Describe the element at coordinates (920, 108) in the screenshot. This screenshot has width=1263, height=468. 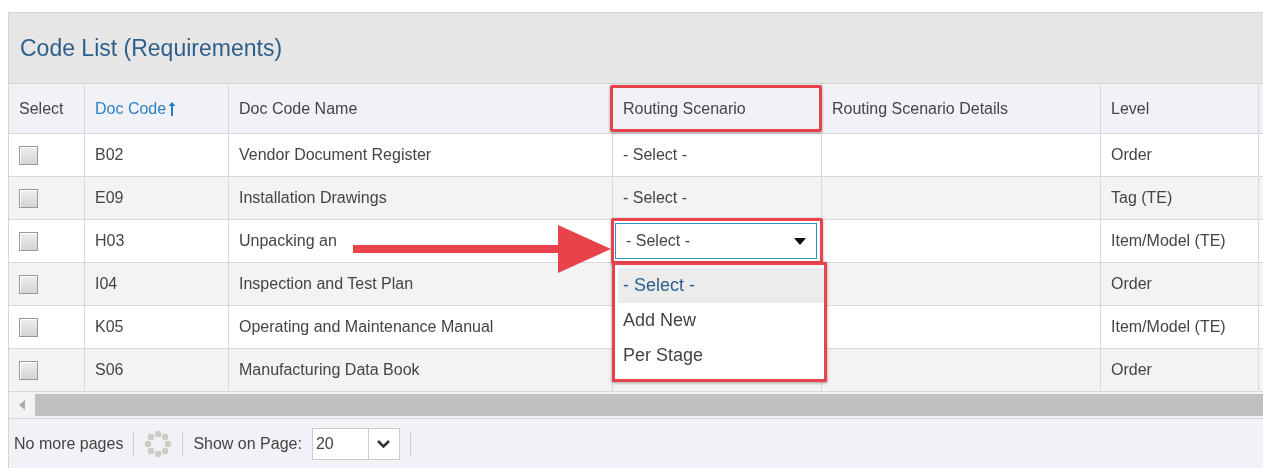
I see `column-header: Routing Scenario Details` at that location.